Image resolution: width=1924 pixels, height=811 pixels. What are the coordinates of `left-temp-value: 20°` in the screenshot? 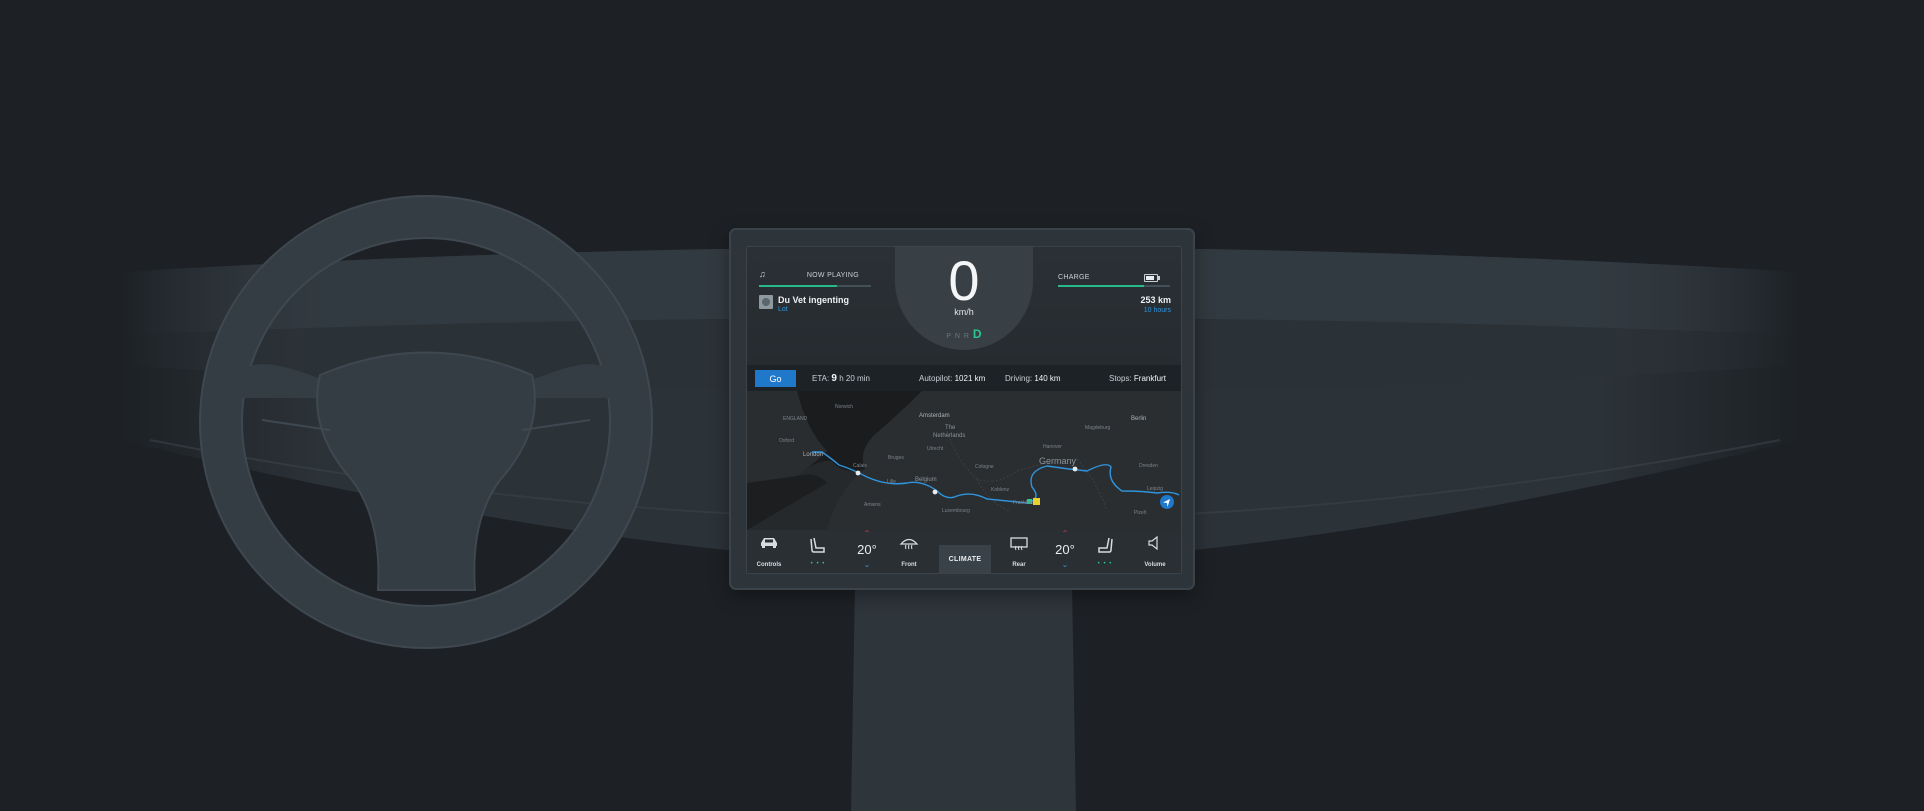 It's located at (867, 549).